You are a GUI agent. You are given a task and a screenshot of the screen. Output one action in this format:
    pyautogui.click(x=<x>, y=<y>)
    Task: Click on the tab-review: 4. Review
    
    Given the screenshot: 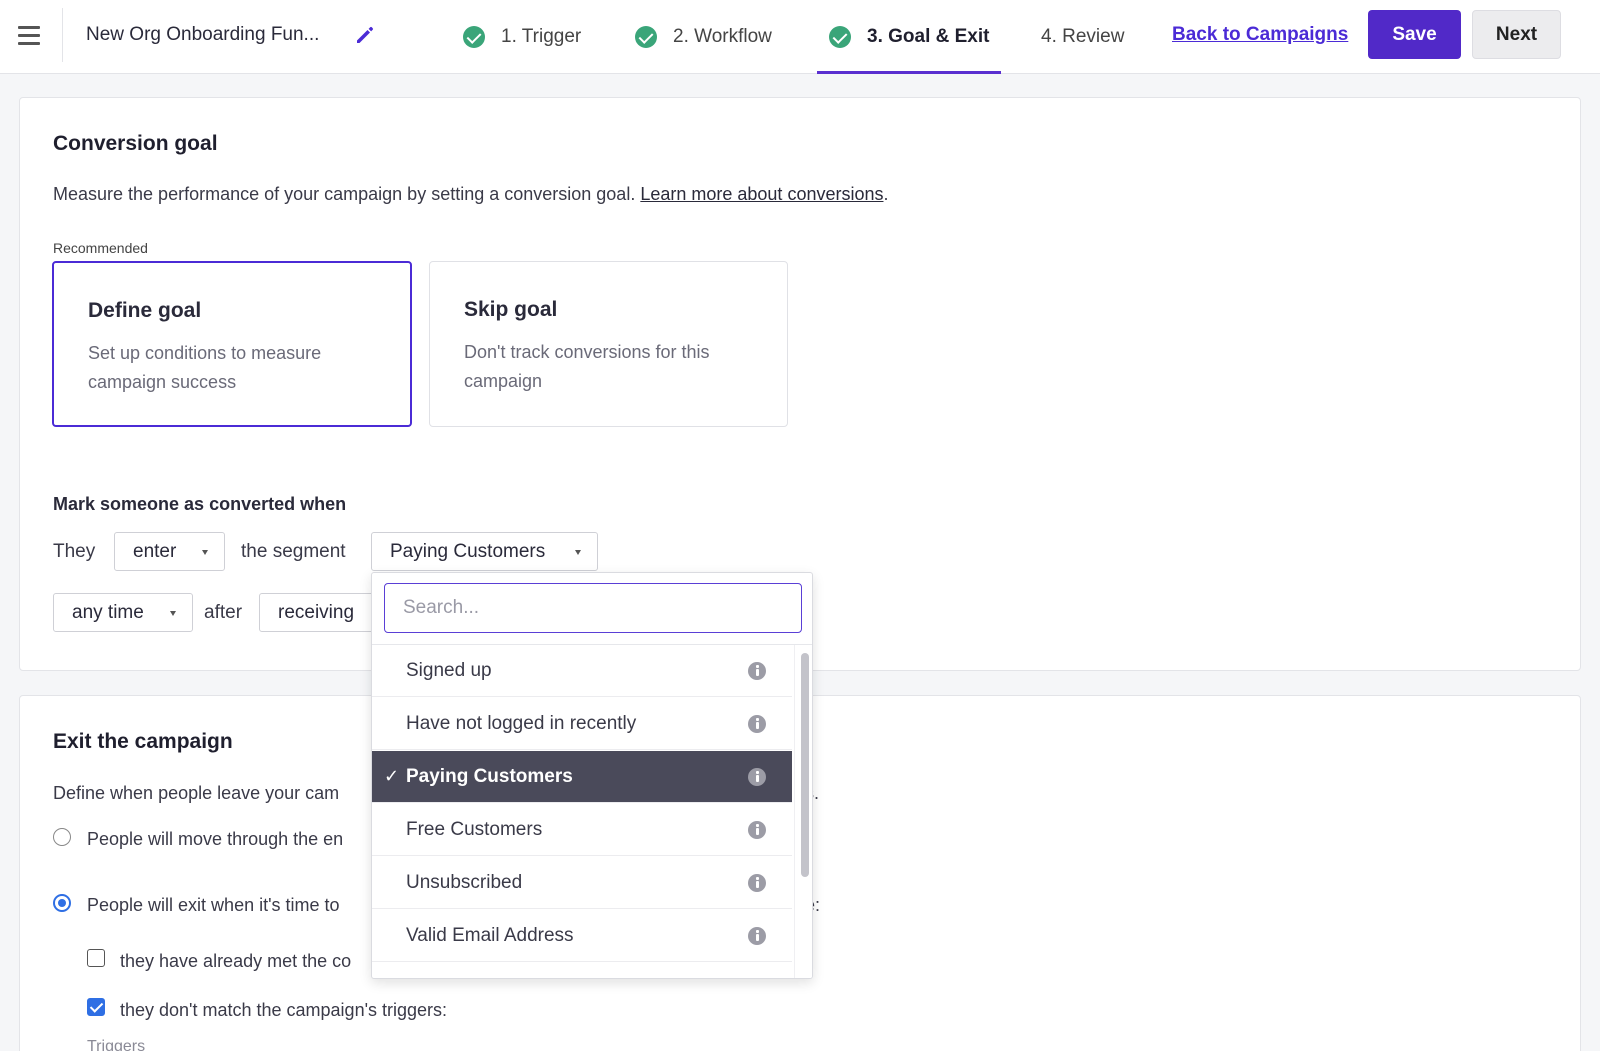 What is the action you would take?
    pyautogui.click(x=1082, y=37)
    